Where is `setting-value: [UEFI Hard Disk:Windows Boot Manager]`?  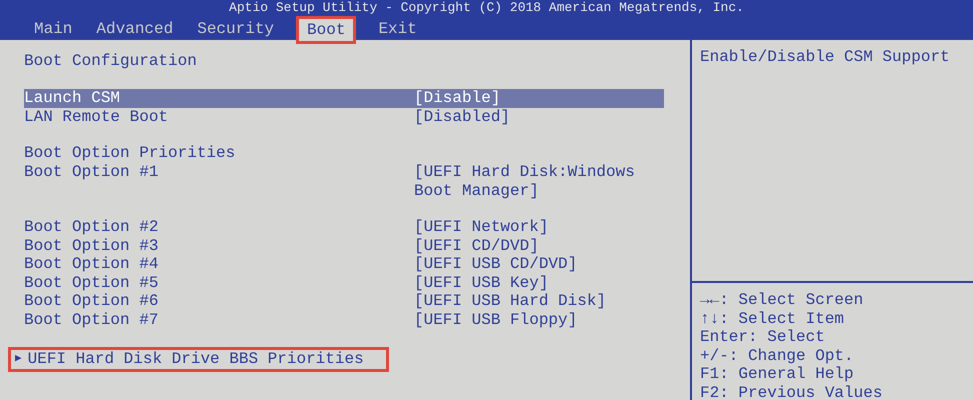 setting-value: [UEFI Hard Disk:Windows Boot Manager] is located at coordinates (539, 181).